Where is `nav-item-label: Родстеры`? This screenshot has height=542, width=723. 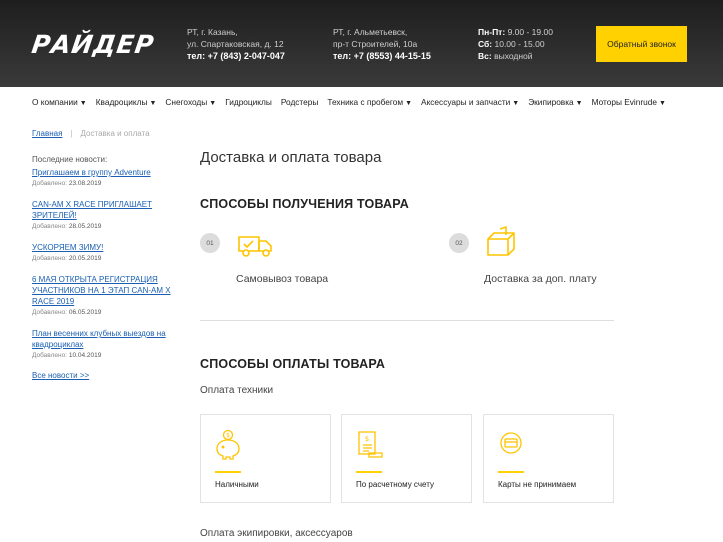
nav-item-label: Родстеры is located at coordinates (299, 102).